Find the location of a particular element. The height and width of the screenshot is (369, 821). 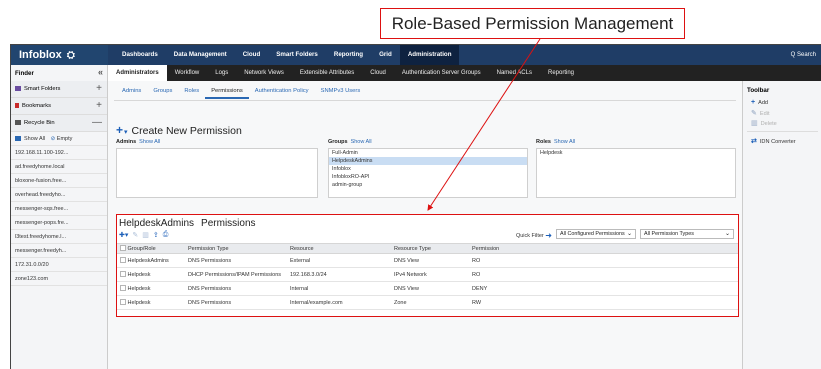

subnav-extensible-attributes: Extensible Attributes is located at coordinates (327, 73).